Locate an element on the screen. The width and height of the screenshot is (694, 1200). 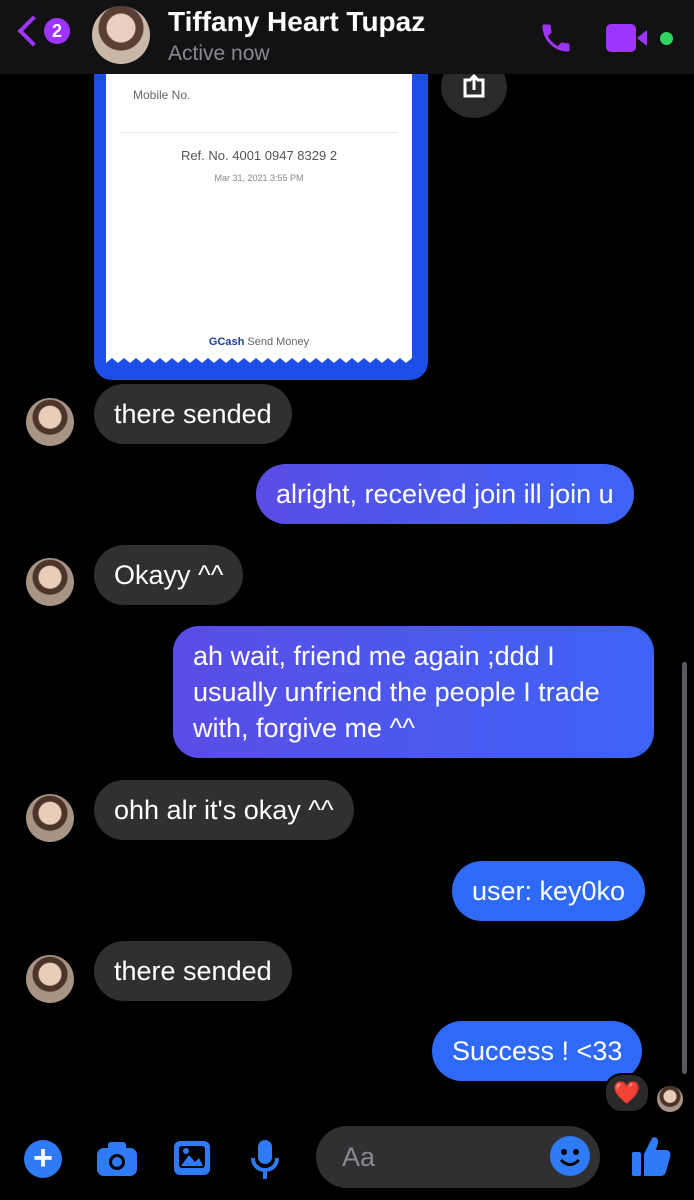
video-camera-icon is located at coordinates (630, 38).